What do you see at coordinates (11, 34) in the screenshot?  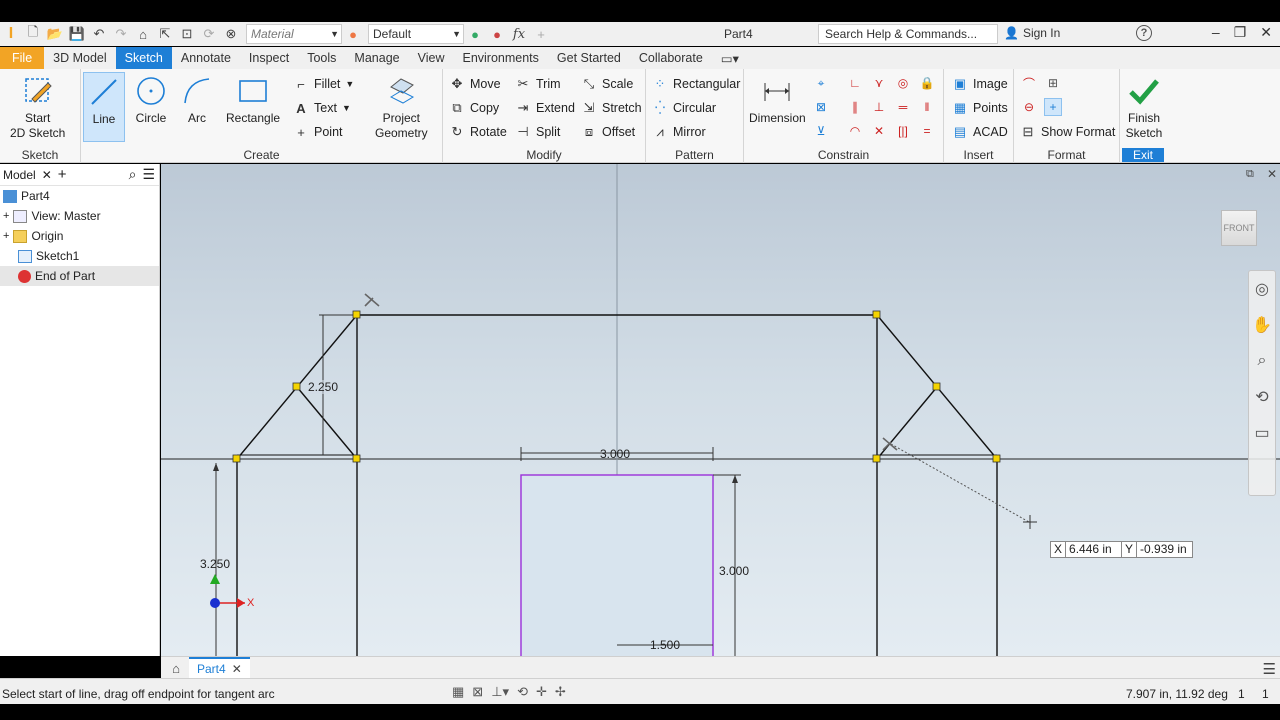 I see `app-logo-icon: I` at bounding box center [11, 34].